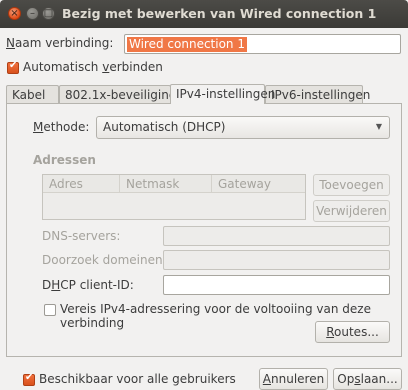 The image size is (408, 390). Describe the element at coordinates (321, 95) in the screenshot. I see `tab-label: IPv6-instellingen` at that location.